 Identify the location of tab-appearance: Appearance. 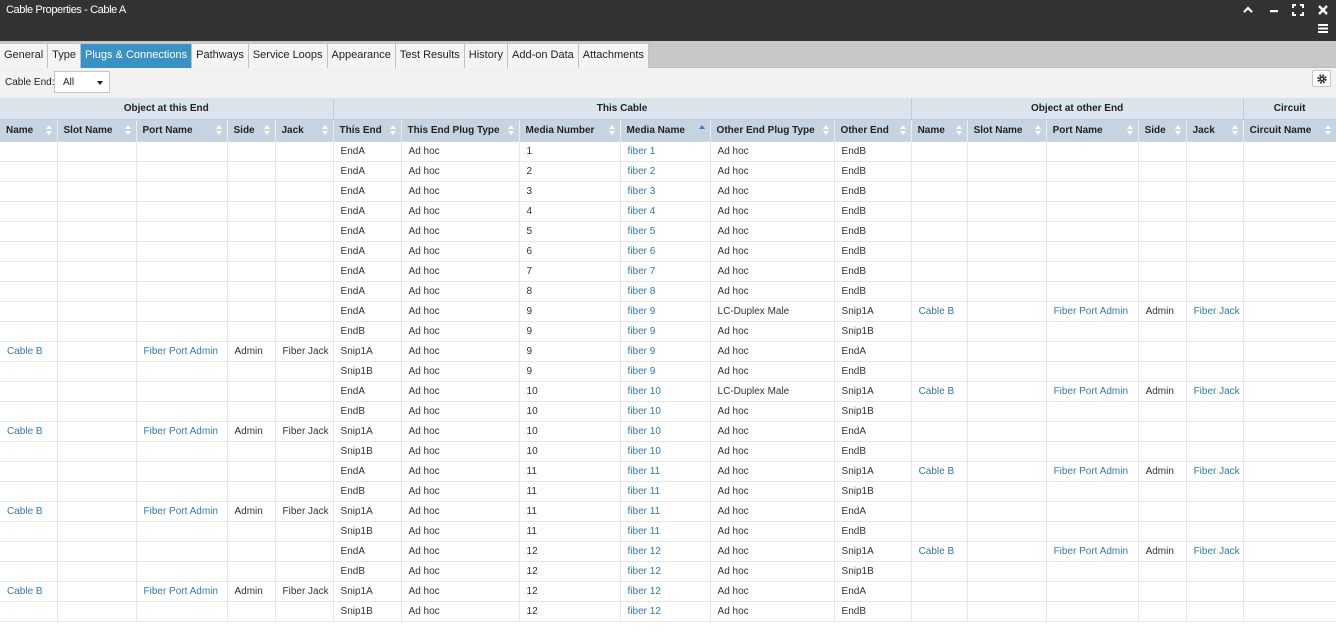
(361, 56).